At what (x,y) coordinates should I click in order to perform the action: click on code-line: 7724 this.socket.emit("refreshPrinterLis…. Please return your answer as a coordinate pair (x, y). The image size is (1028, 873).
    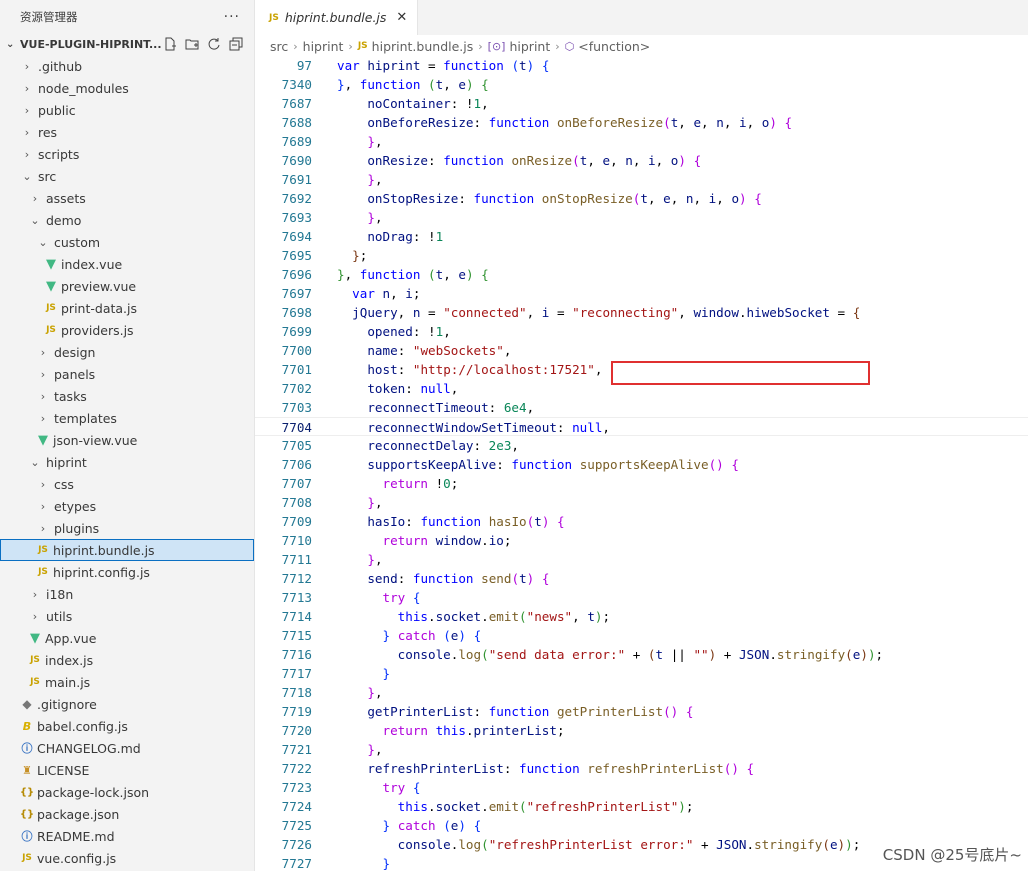
    Looking at the image, I should click on (641, 806).